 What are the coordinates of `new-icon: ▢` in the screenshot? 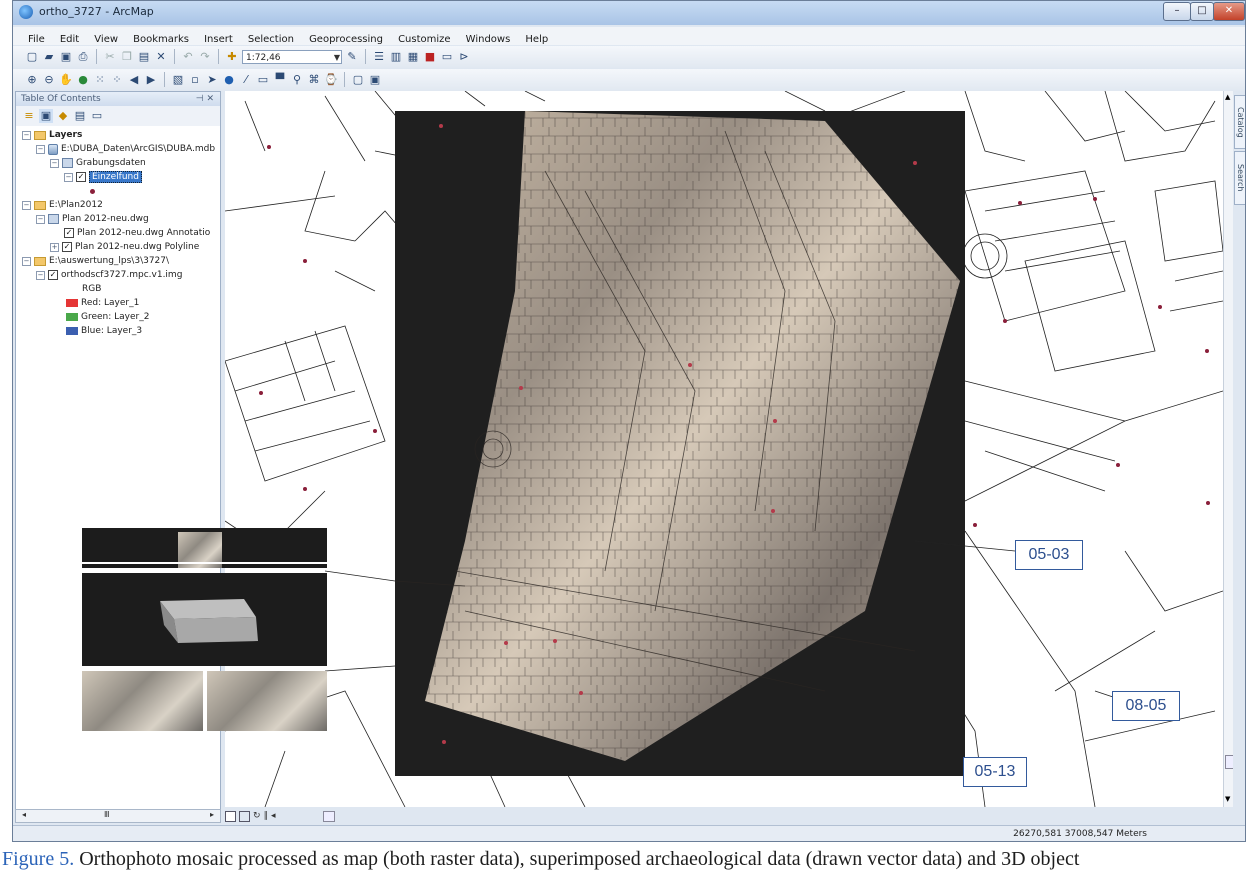 It's located at (32, 57).